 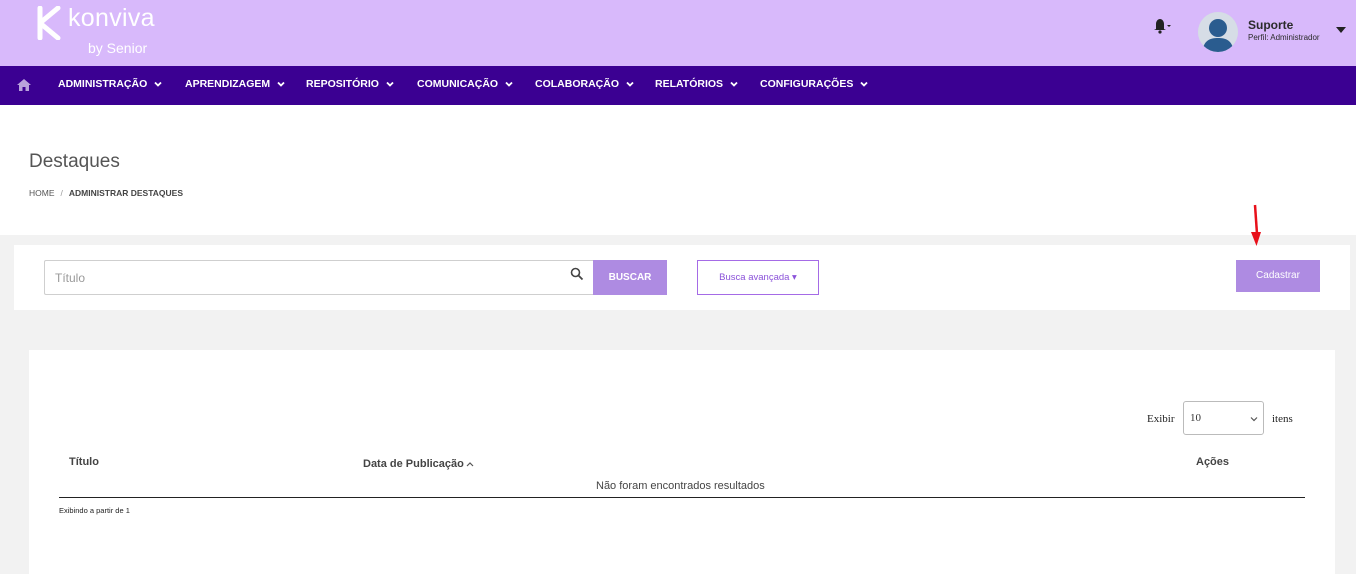 What do you see at coordinates (342, 84) in the screenshot?
I see `nav-item-label: REPOSITÓRIO` at bounding box center [342, 84].